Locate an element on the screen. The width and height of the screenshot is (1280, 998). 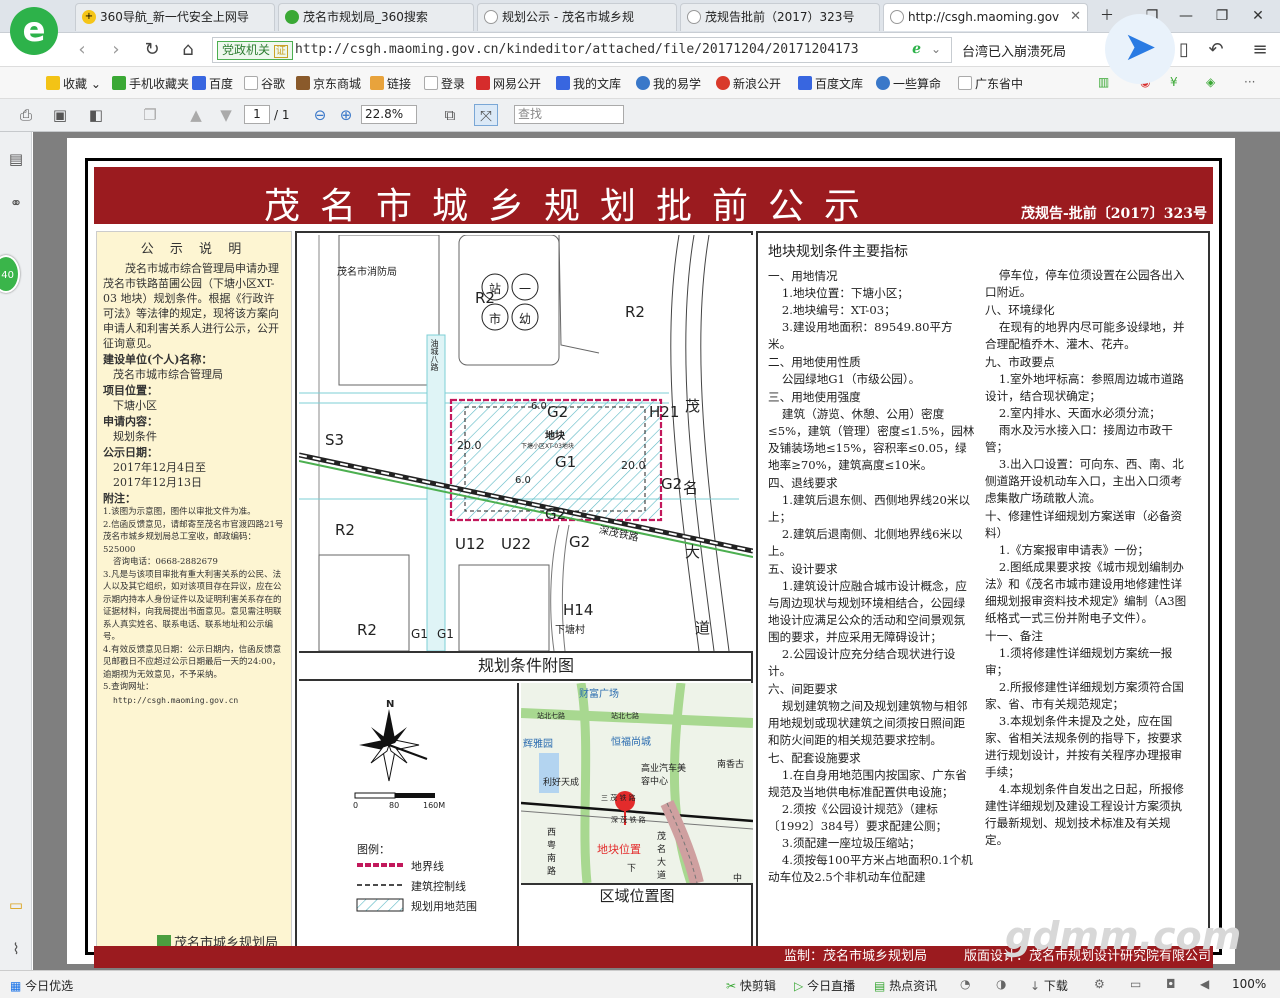
condition-line: 二、用地使用性质 is located at coordinates (814, 362).